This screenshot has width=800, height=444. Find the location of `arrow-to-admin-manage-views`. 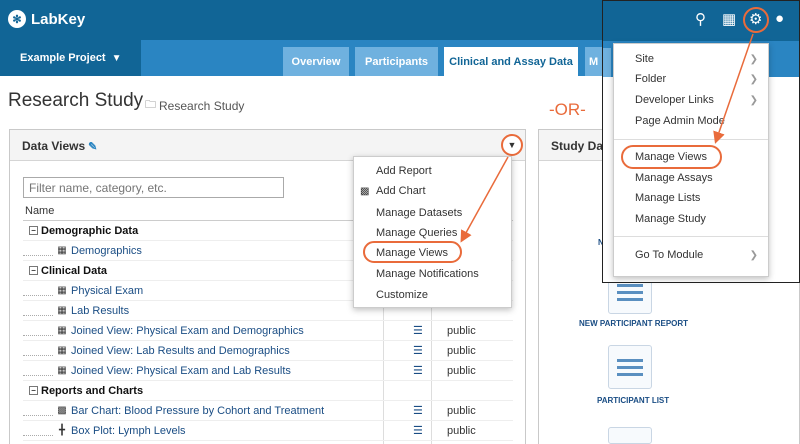

arrow-to-admin-manage-views is located at coordinates (733, 88).